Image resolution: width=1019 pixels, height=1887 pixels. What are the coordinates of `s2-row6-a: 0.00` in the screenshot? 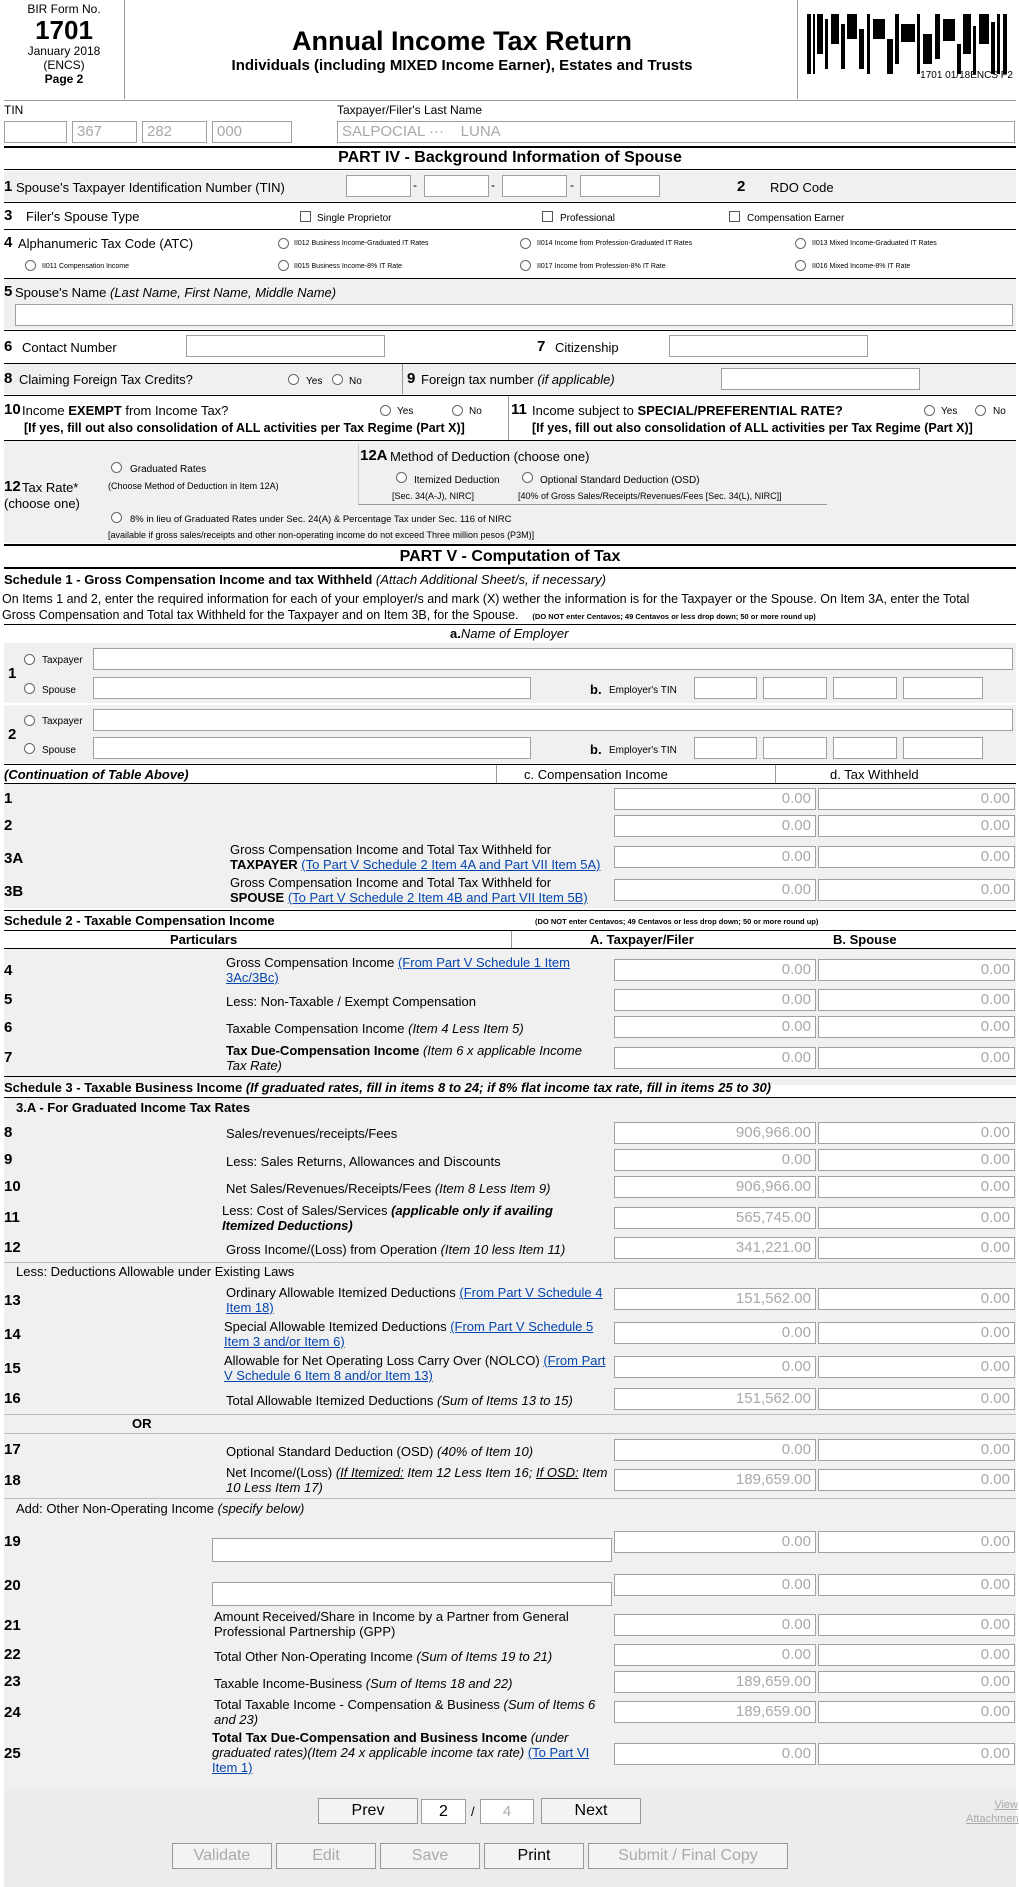 It's located at (715, 1027).